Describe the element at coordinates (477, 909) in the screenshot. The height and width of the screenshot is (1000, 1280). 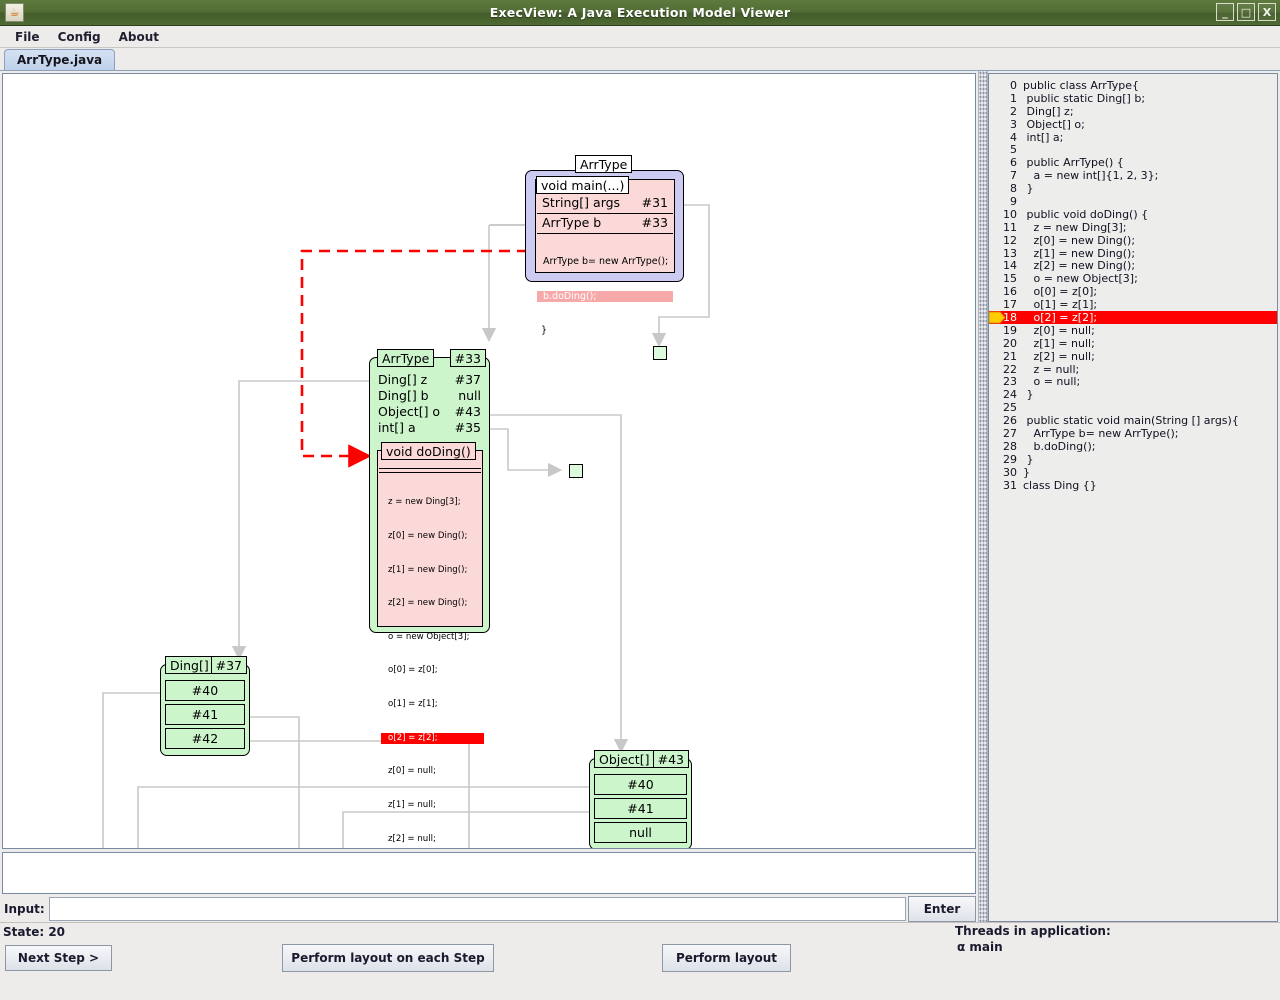
I see `input-field` at that location.